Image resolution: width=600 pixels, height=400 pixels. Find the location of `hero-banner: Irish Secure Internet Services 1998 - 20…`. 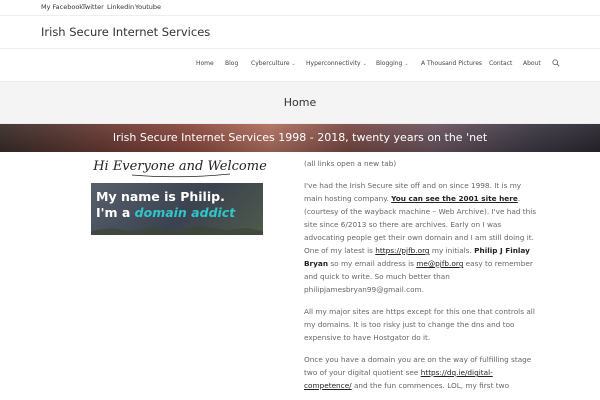

hero-banner: Irish Secure Internet Services 1998 - 20… is located at coordinates (300, 138).